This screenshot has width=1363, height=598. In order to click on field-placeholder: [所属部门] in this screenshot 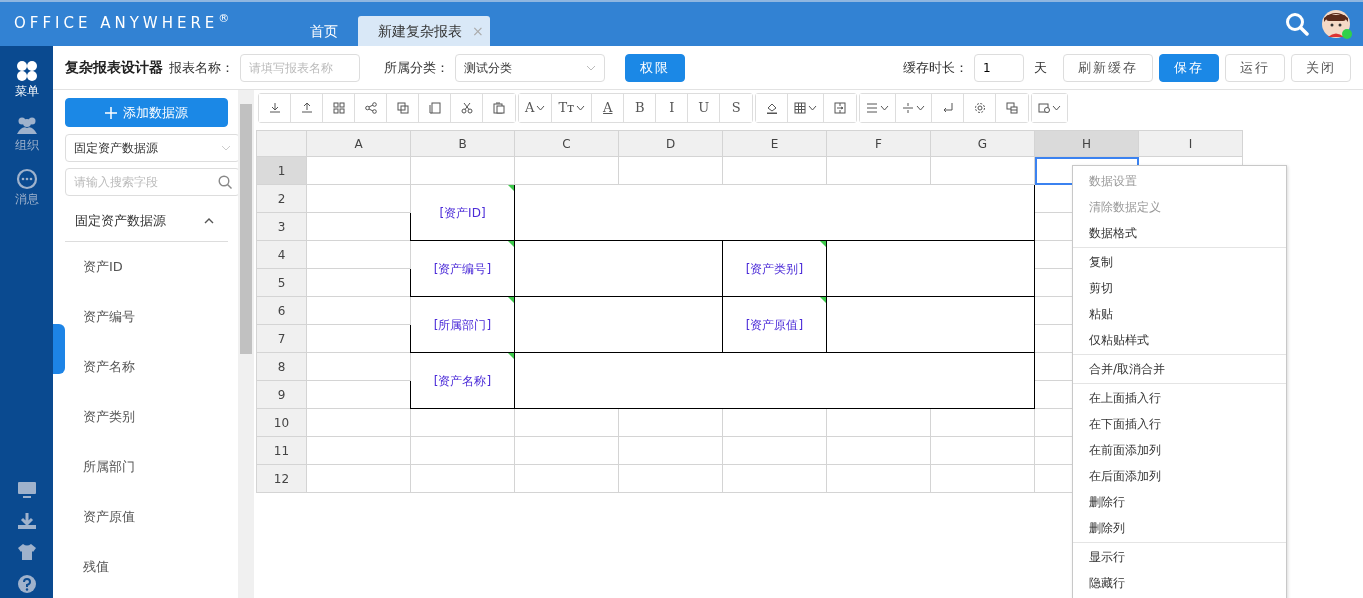, I will do `click(462, 324)`.